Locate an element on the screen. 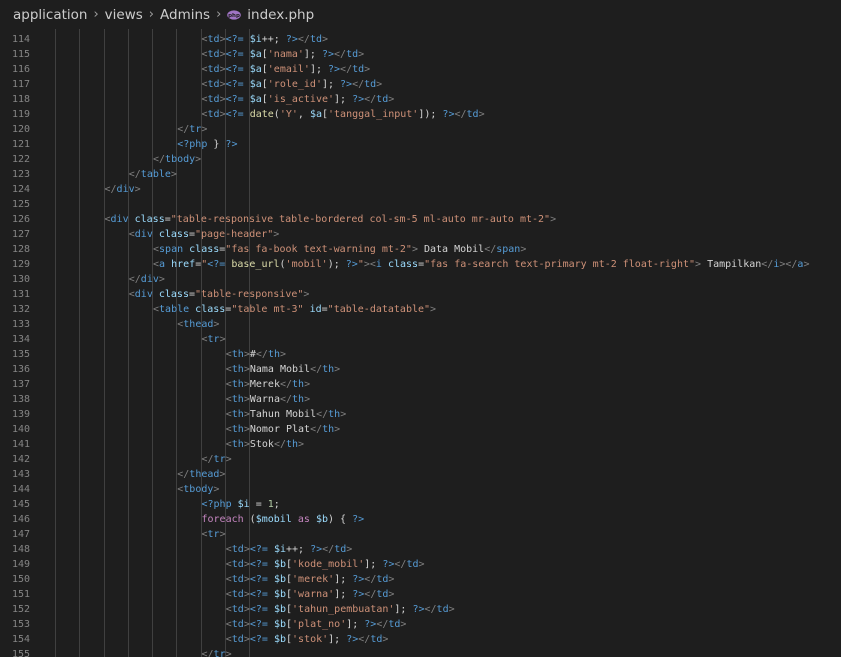 Image resolution: width=841 pixels, height=657 pixels. code-token: class is located at coordinates (204, 249).